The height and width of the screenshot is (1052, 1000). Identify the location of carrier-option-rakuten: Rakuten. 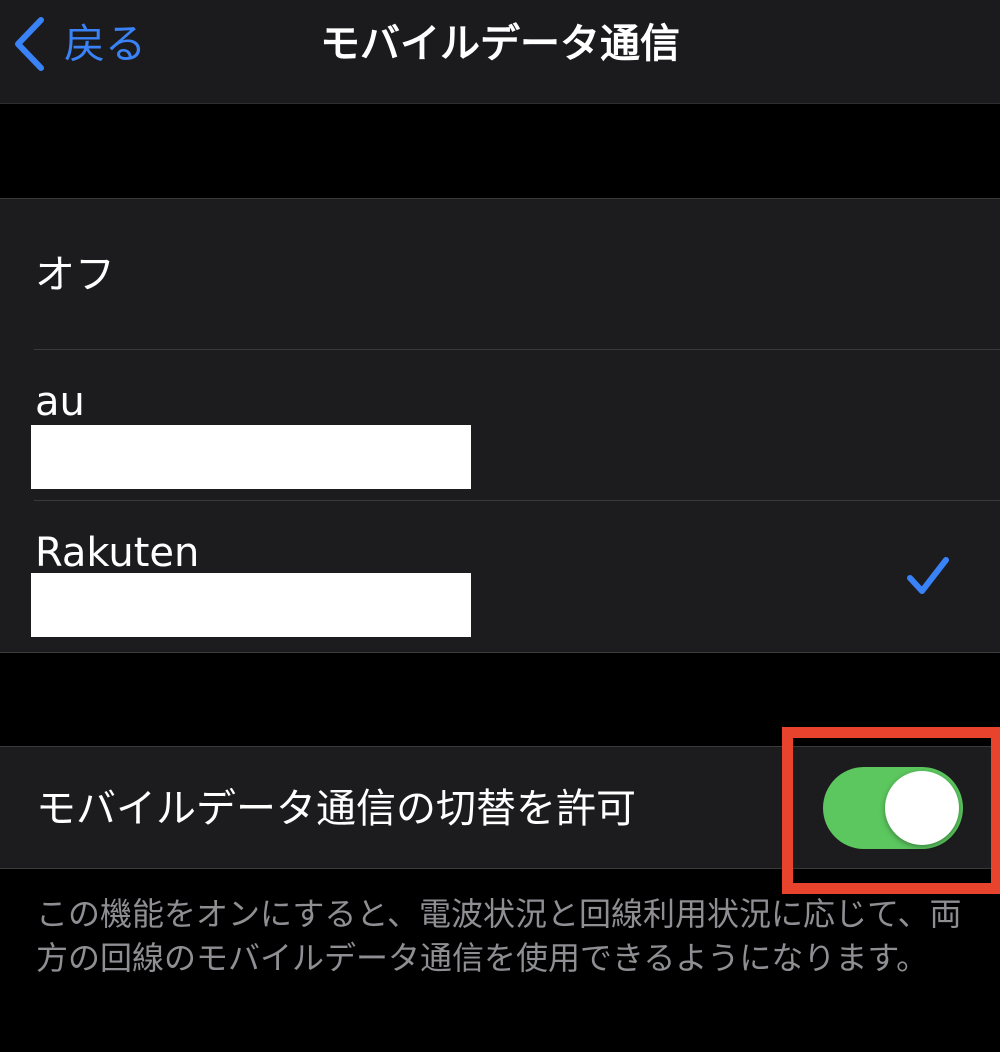
(500, 576).